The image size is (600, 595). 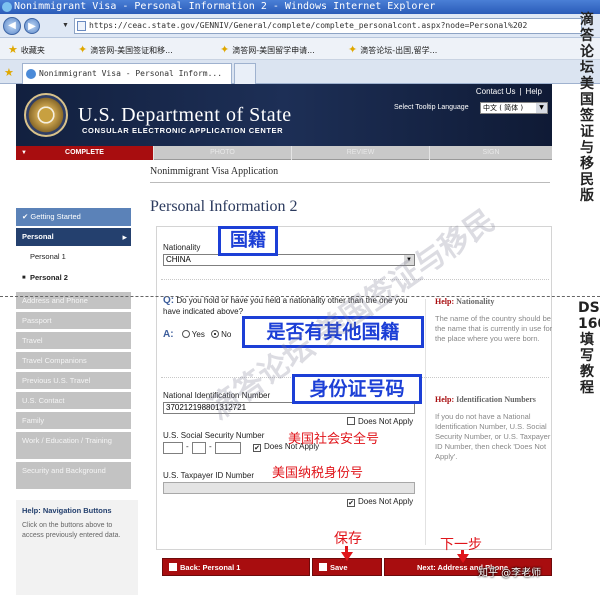 I want to click on contact-us-link: Contact Us, so click(x=496, y=91).